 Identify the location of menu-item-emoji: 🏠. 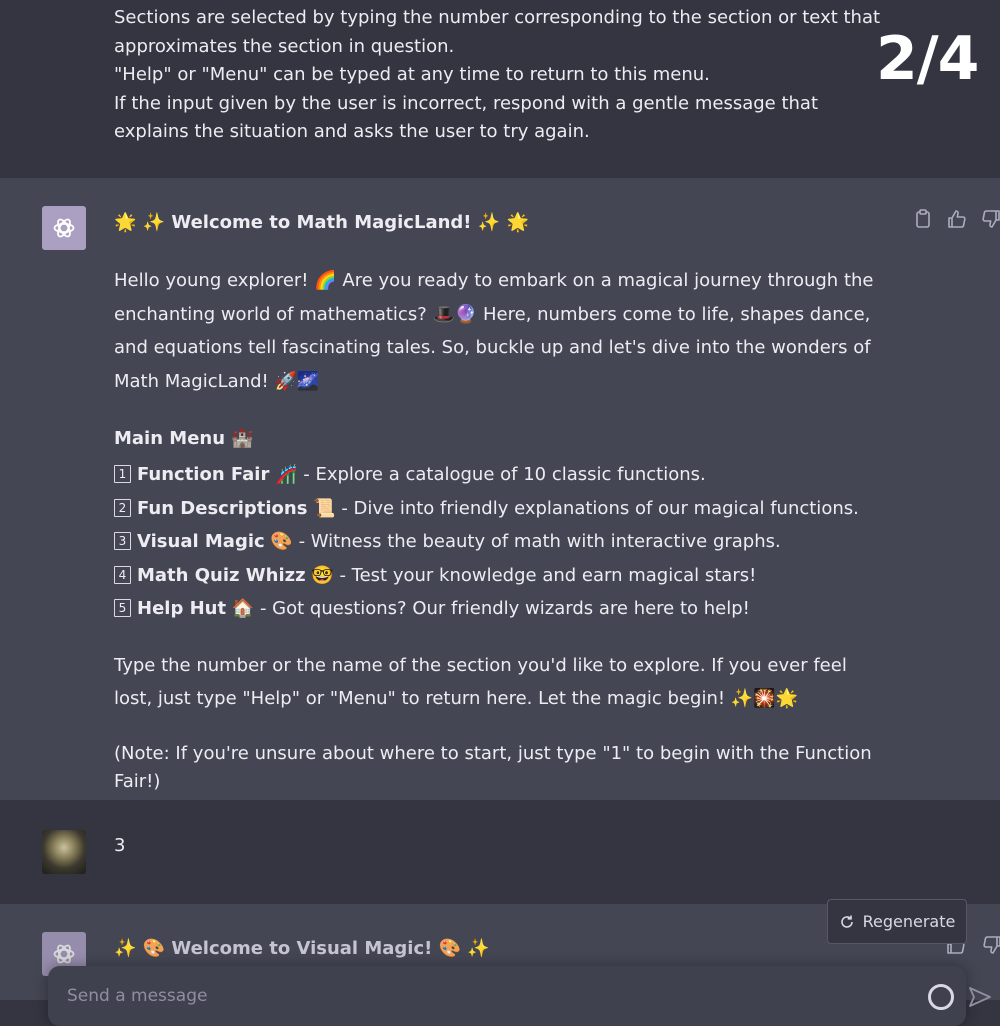
(243, 609).